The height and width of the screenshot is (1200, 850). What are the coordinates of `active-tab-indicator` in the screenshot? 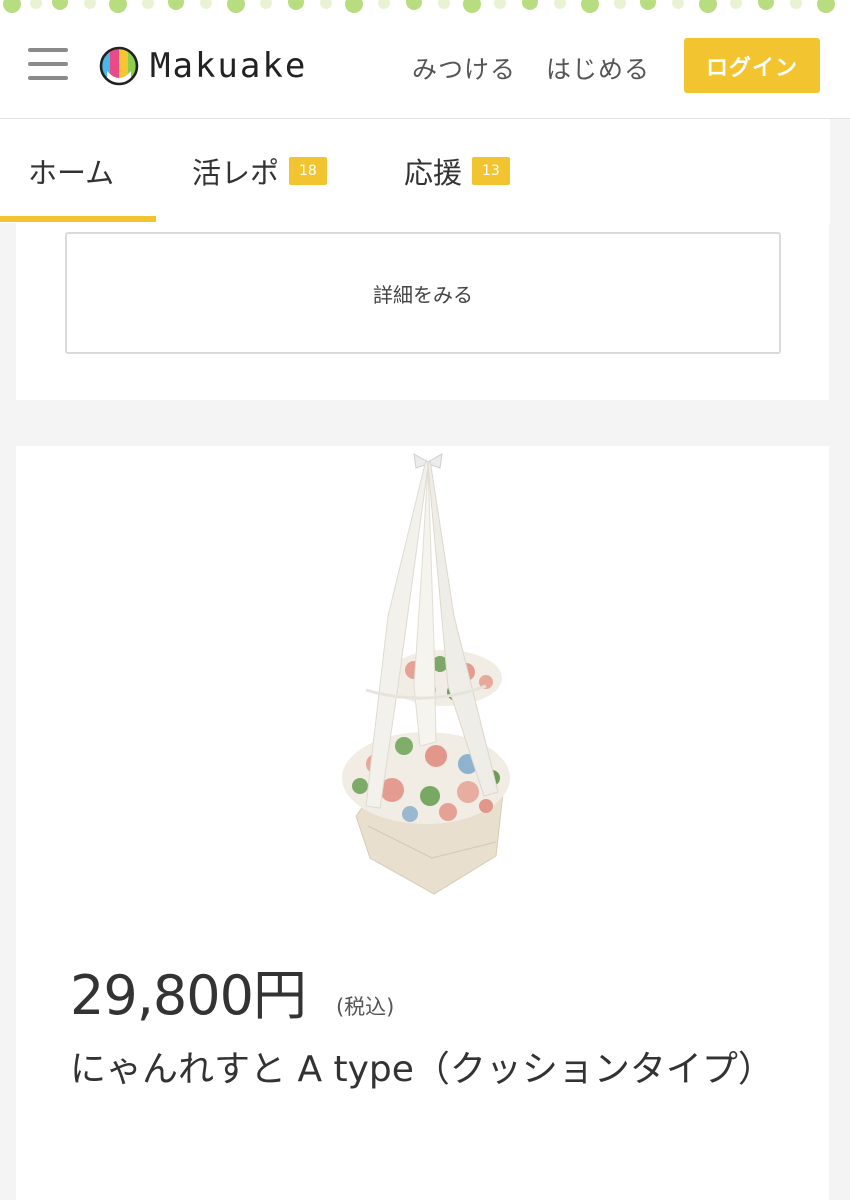 It's located at (78, 219).